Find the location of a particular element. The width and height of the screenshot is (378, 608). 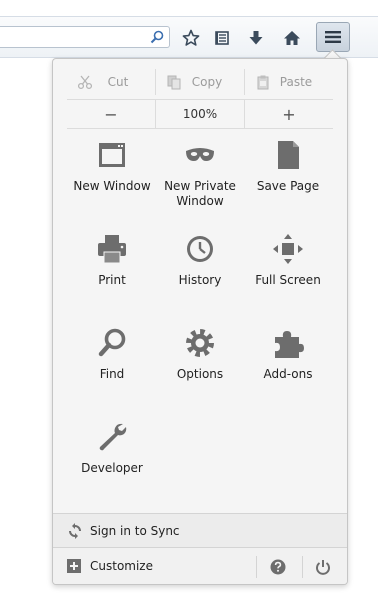

open-menu-button is located at coordinates (333, 37).